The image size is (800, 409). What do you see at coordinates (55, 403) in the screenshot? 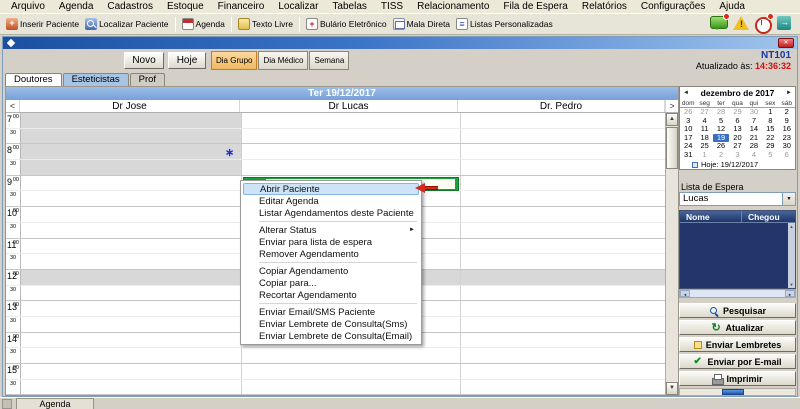
I see `statusbar-tab-agenda: Agenda` at bounding box center [55, 403].